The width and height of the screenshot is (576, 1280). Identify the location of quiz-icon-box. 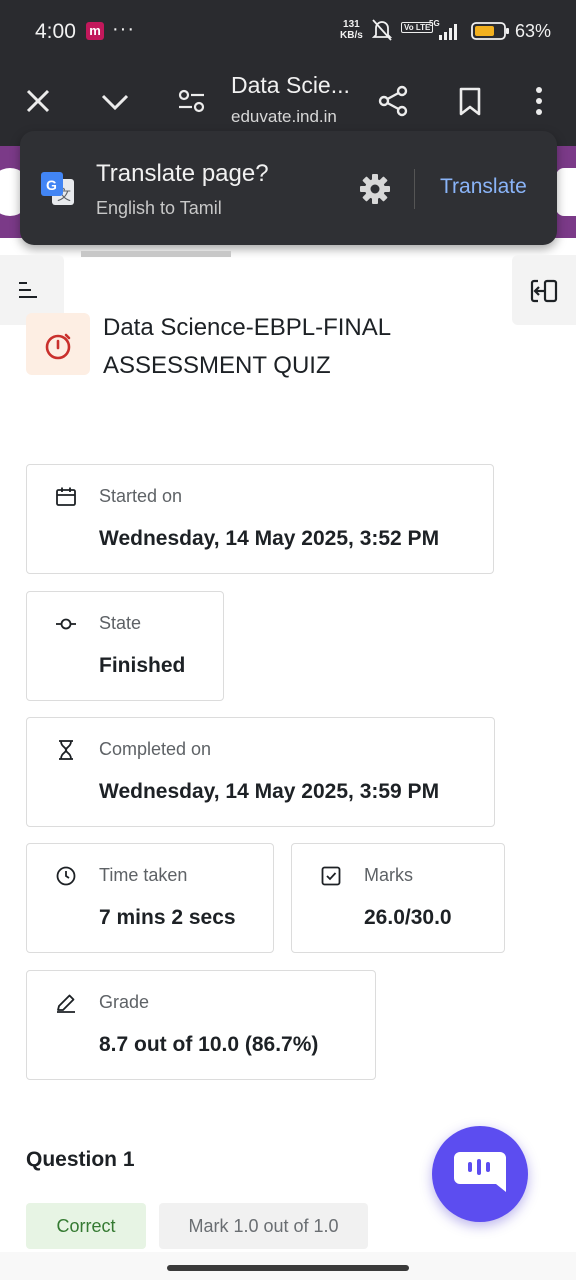
(58, 344).